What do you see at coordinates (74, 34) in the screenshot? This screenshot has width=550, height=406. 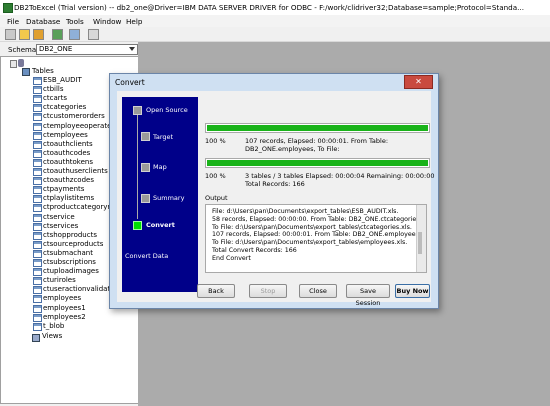 I see `window-icon` at bounding box center [74, 34].